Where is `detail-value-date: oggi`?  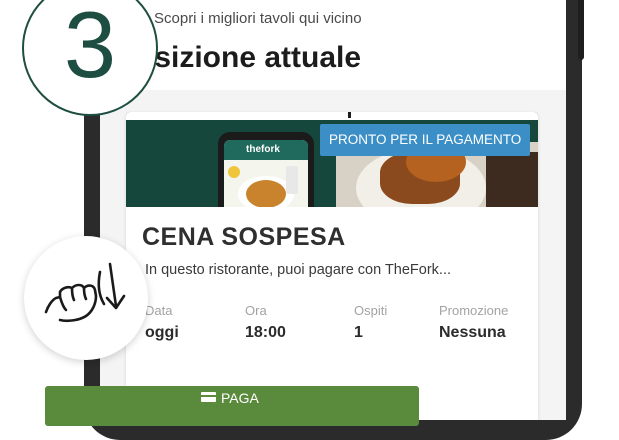 detail-value-date: oggi is located at coordinates (162, 332).